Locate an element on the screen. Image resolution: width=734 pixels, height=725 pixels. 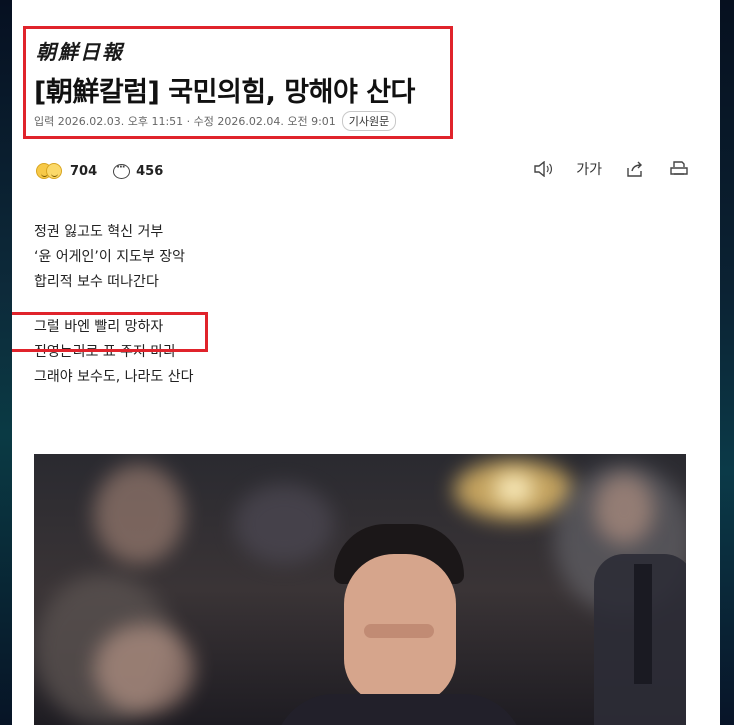
font-size-button: 가가 is located at coordinates (589, 169).